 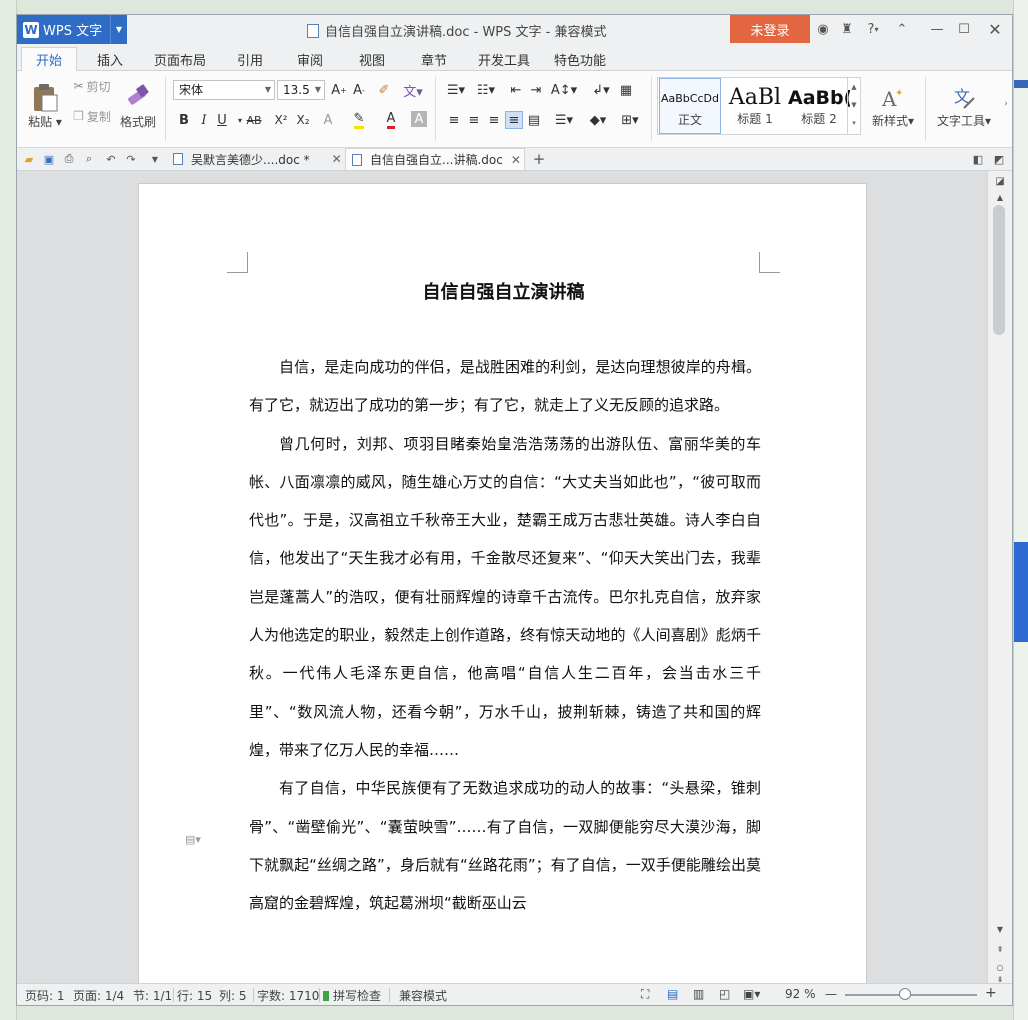 What do you see at coordinates (419, 119) in the screenshot?
I see `char-shading-icon: A` at bounding box center [419, 119].